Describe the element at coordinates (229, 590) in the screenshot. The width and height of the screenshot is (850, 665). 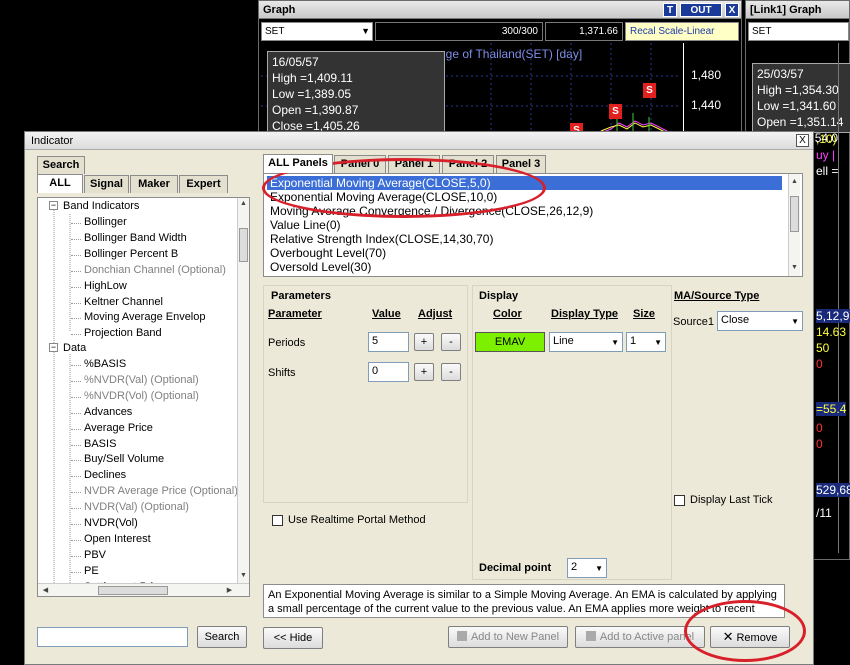
I see `scroll-right-icon: ▶` at that location.